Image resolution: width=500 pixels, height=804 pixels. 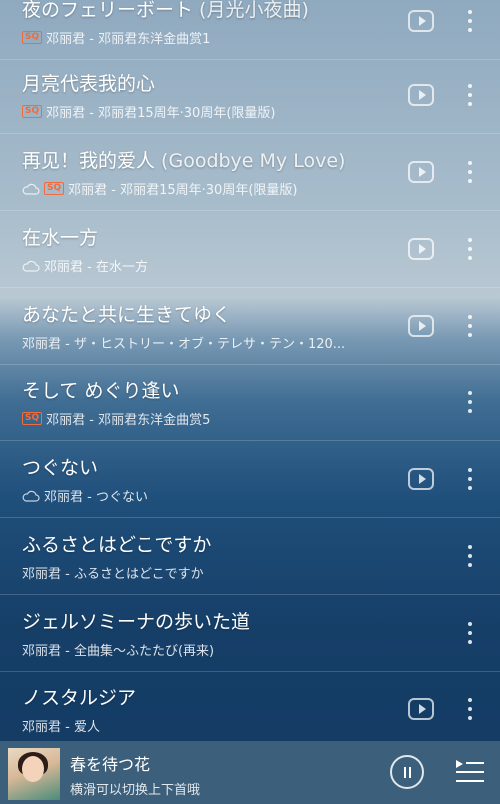 I want to click on song-row: 月亮代表我的心 SQ 邓丽君 - 邓丽君15周年·30周年(限量版), so click(x=250, y=95).